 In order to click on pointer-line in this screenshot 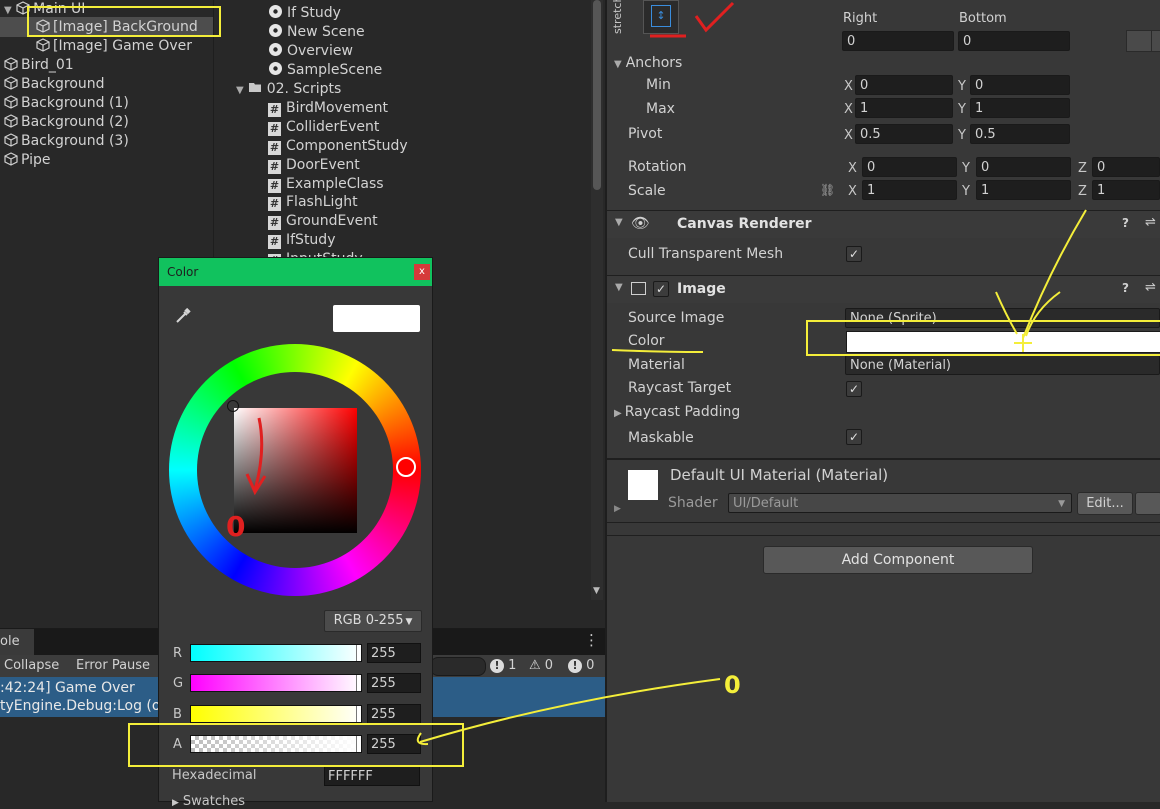, I will do `click(570, 710)`.